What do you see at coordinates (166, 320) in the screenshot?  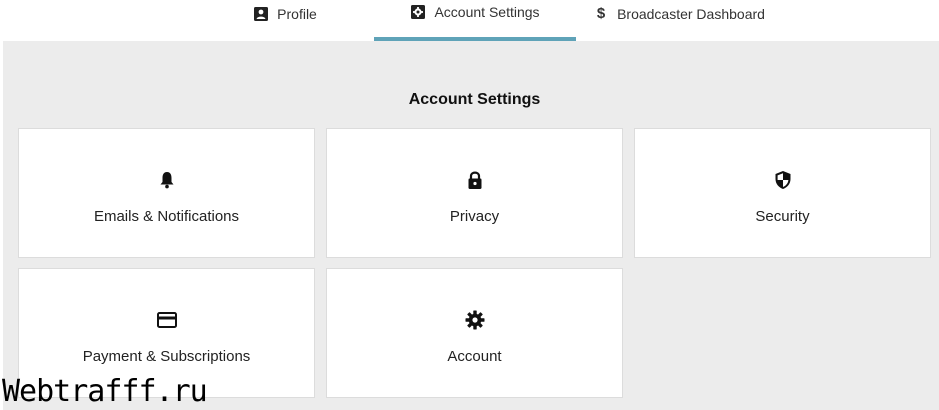 I see `credit-card-icon` at bounding box center [166, 320].